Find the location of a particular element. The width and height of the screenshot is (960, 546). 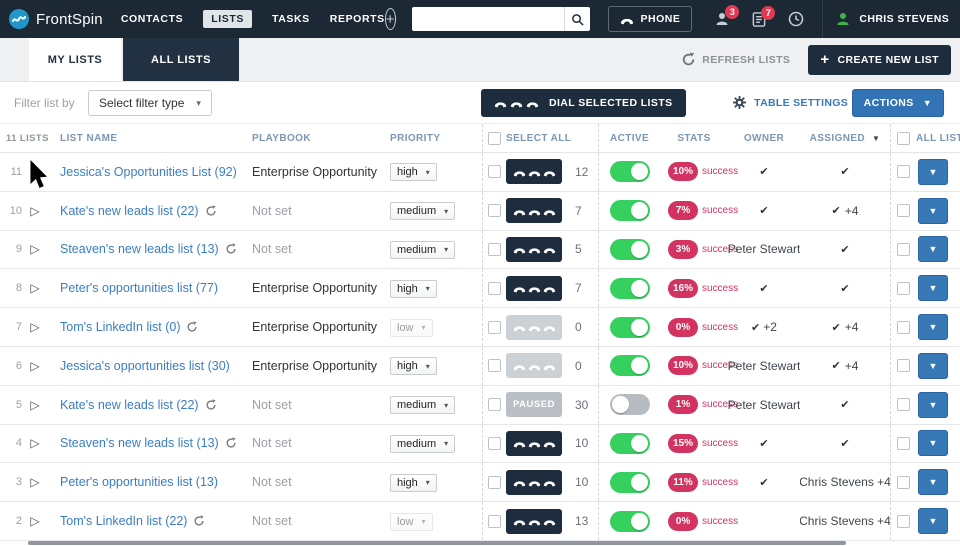

nav-tasks: TASKS is located at coordinates (291, 19).